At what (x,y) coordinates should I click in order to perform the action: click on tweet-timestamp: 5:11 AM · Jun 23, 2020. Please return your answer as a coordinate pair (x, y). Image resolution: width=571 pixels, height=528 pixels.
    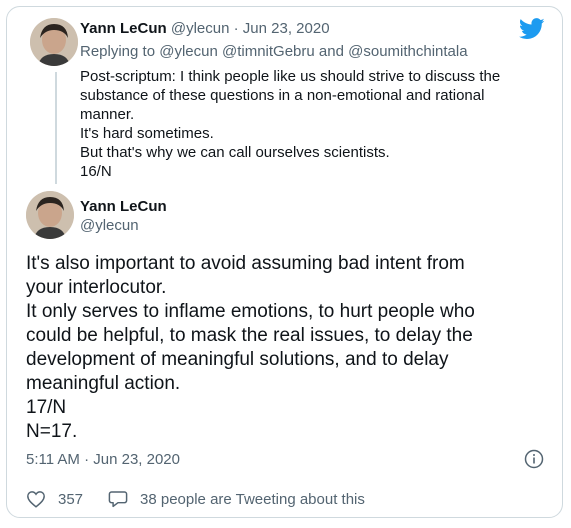
    Looking at the image, I should click on (103, 459).